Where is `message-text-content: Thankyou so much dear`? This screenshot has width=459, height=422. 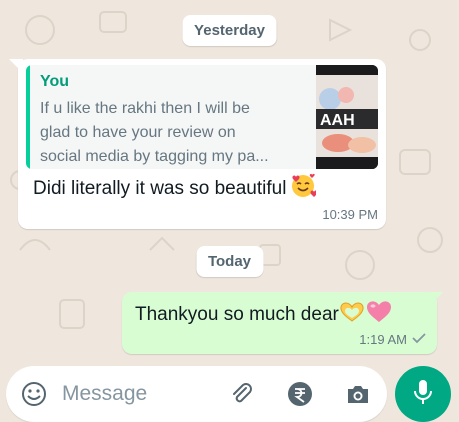
message-text-content: Thankyou so much dear is located at coordinates (237, 315).